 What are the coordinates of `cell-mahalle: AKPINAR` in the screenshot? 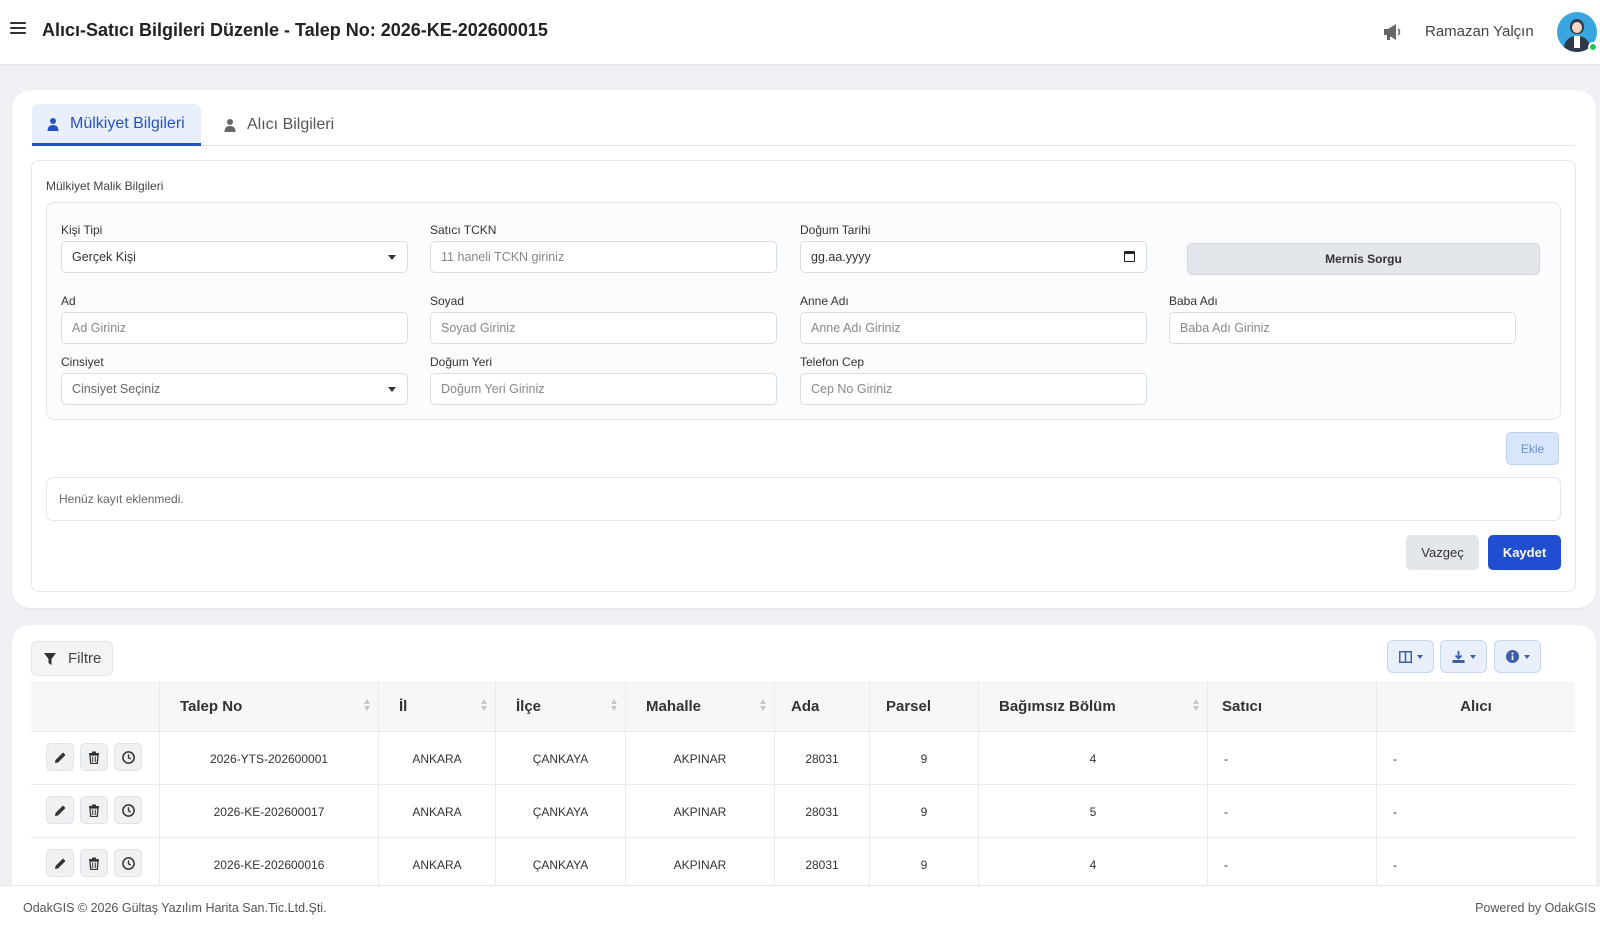 It's located at (699, 811).